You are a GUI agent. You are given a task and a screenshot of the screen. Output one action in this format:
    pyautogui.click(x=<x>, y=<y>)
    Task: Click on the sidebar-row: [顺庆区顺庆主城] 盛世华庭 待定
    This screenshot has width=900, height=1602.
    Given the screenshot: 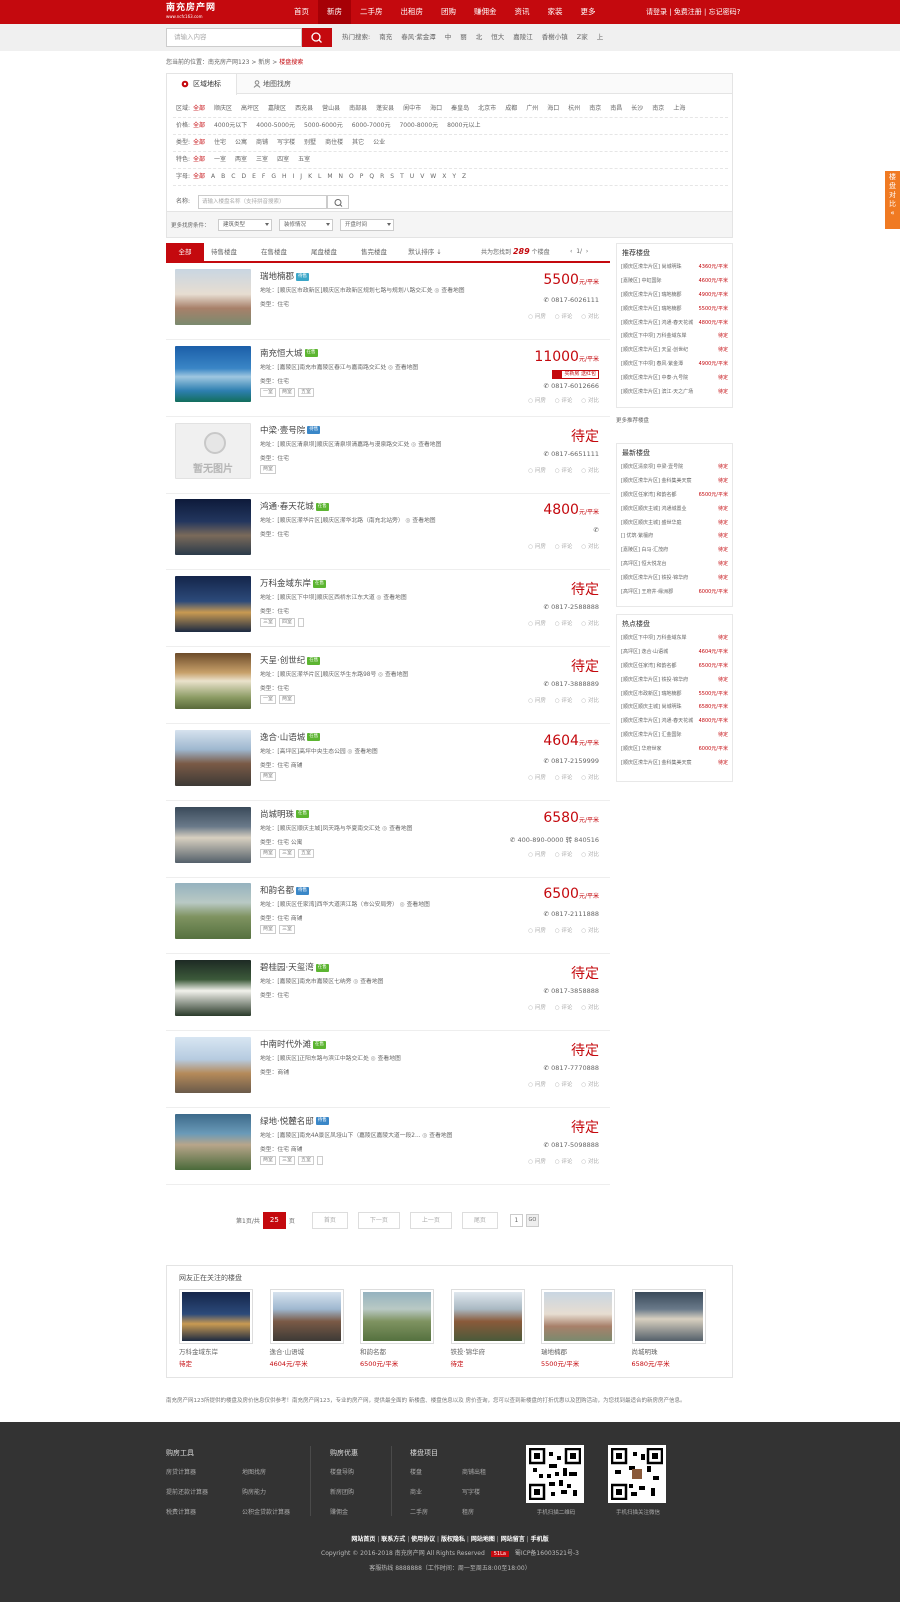 What is the action you would take?
    pyautogui.click(x=674, y=524)
    